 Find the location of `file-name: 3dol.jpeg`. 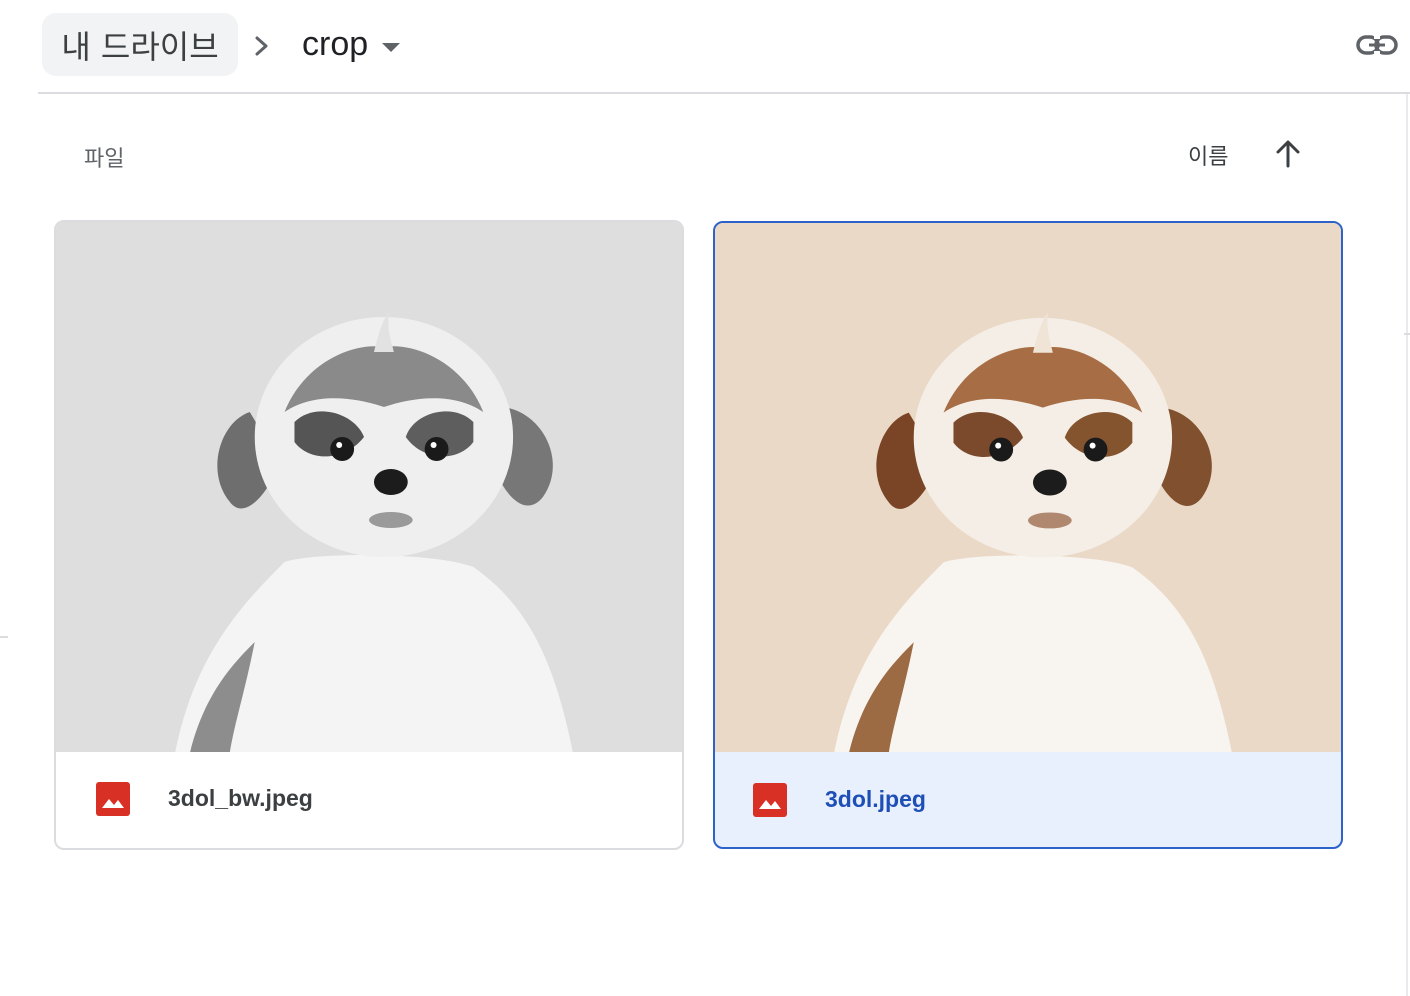

file-name: 3dol.jpeg is located at coordinates (875, 799).